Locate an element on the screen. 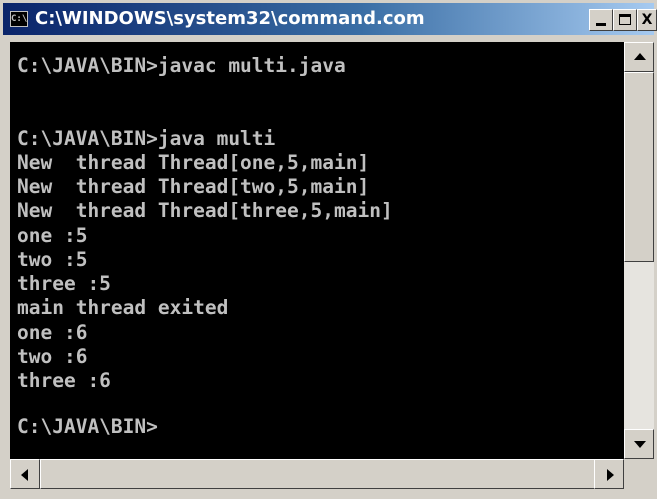  maximize-button is located at coordinates (625, 20).